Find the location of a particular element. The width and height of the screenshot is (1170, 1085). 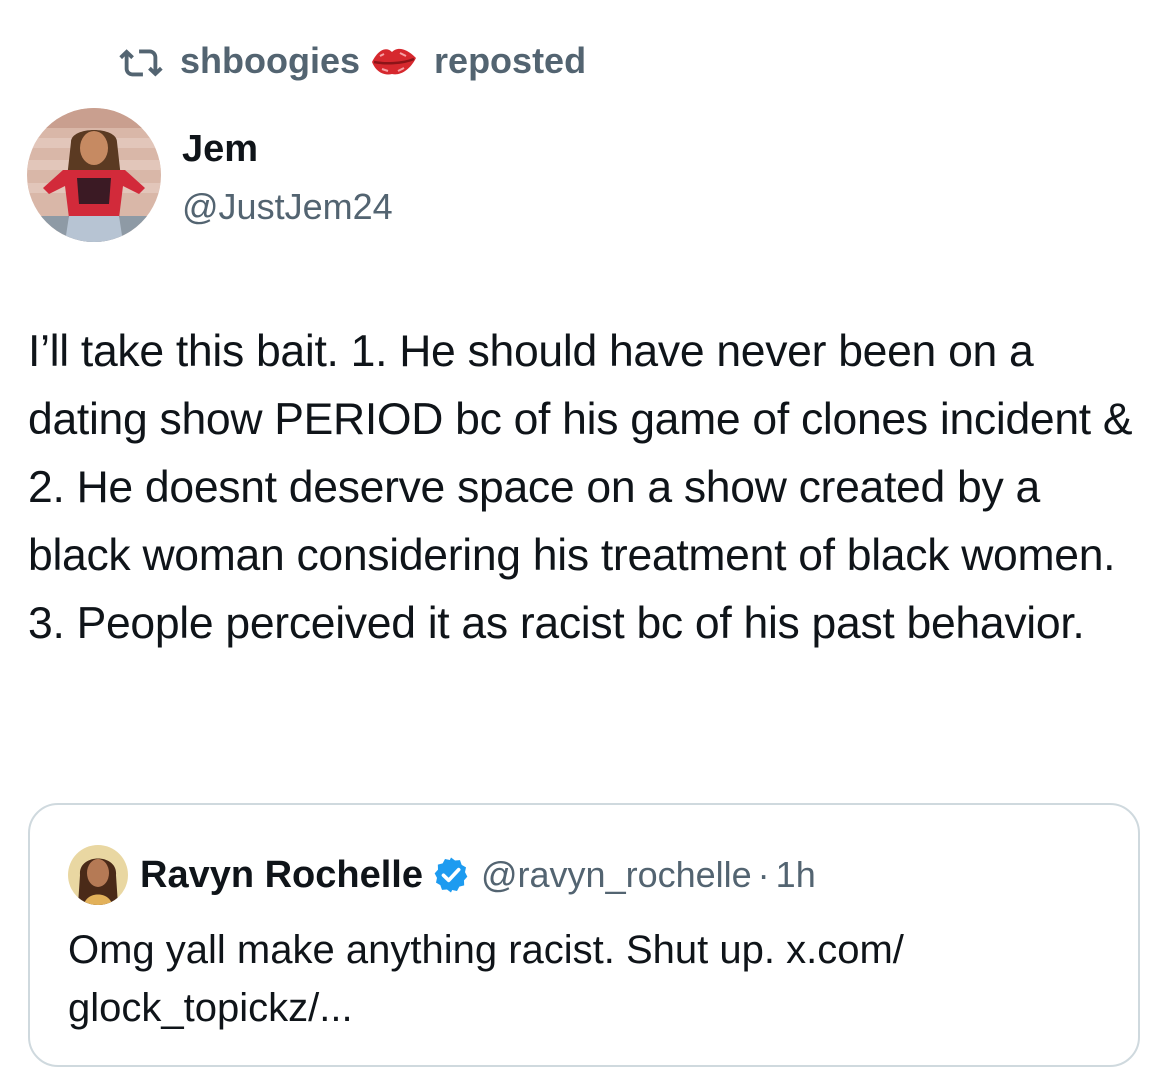

author-handle: @JustJem24 is located at coordinates (287, 207).